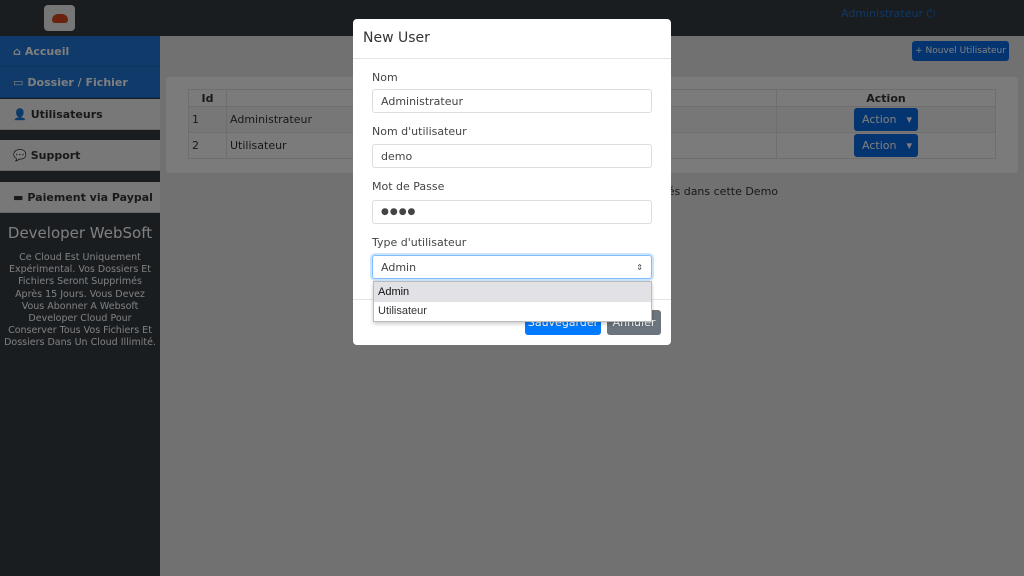  I want to click on select-value: Admin, so click(399, 267).